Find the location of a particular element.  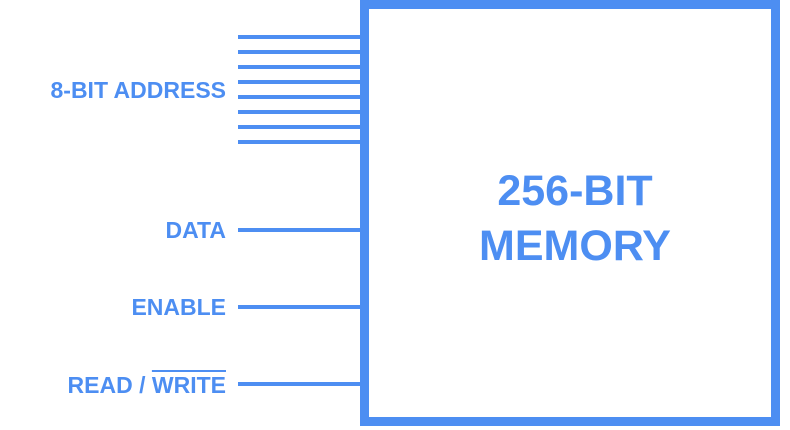

read-write-label: READ / WRITE is located at coordinates (147, 385).